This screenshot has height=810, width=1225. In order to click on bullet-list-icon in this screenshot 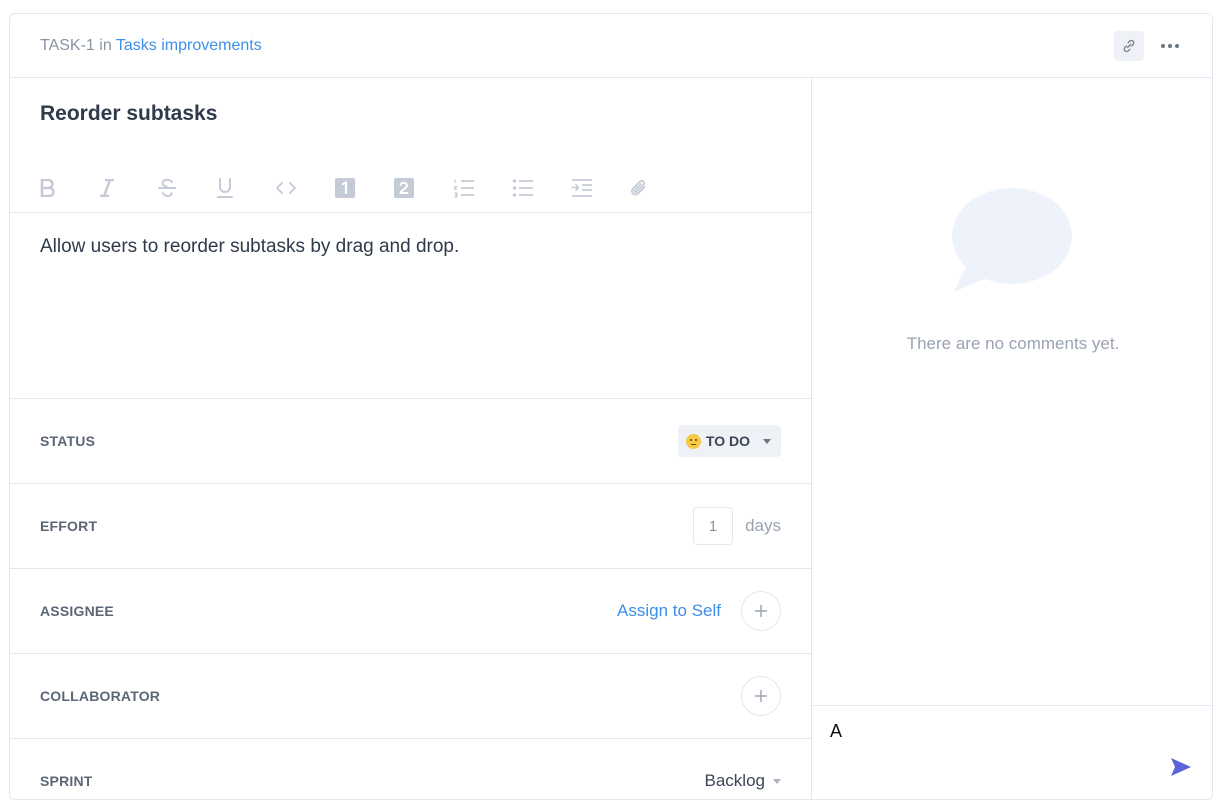, I will do `click(522, 188)`.